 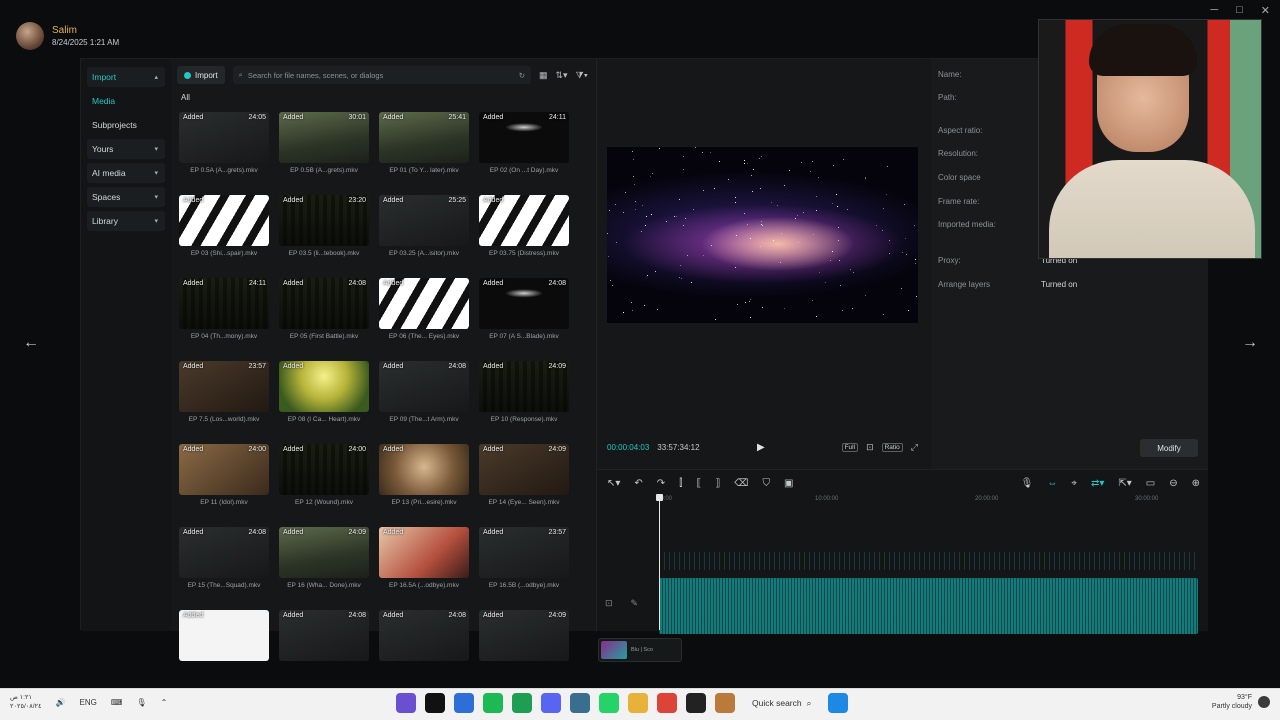 What do you see at coordinates (126, 173) in the screenshot?
I see `nav-ai-media: AI media ▾` at bounding box center [126, 173].